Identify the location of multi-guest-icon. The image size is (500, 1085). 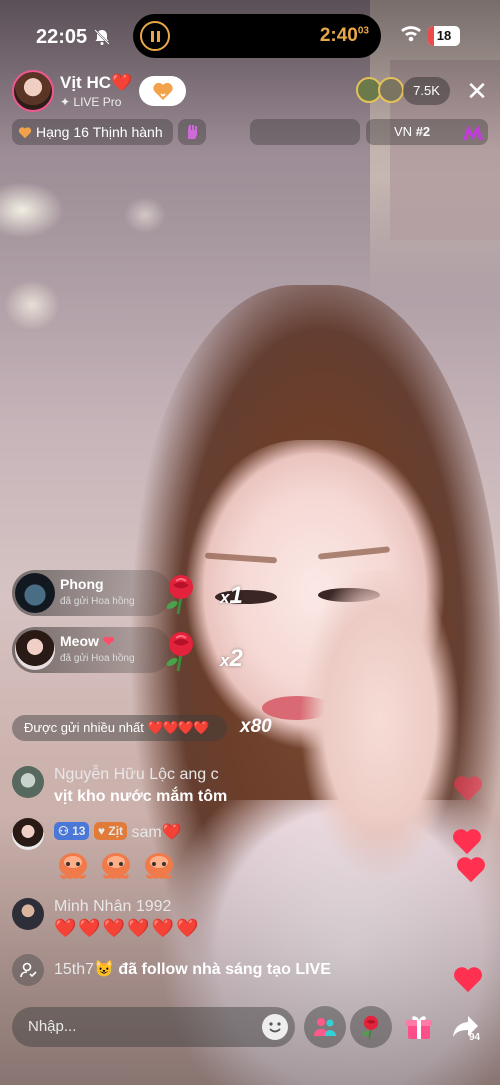
(325, 1027).